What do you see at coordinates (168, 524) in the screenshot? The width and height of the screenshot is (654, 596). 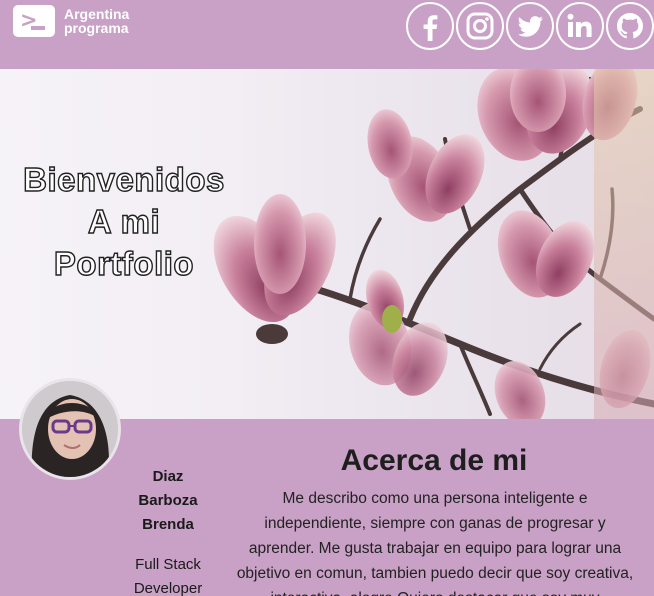 I see `name-line-3: Brenda` at bounding box center [168, 524].